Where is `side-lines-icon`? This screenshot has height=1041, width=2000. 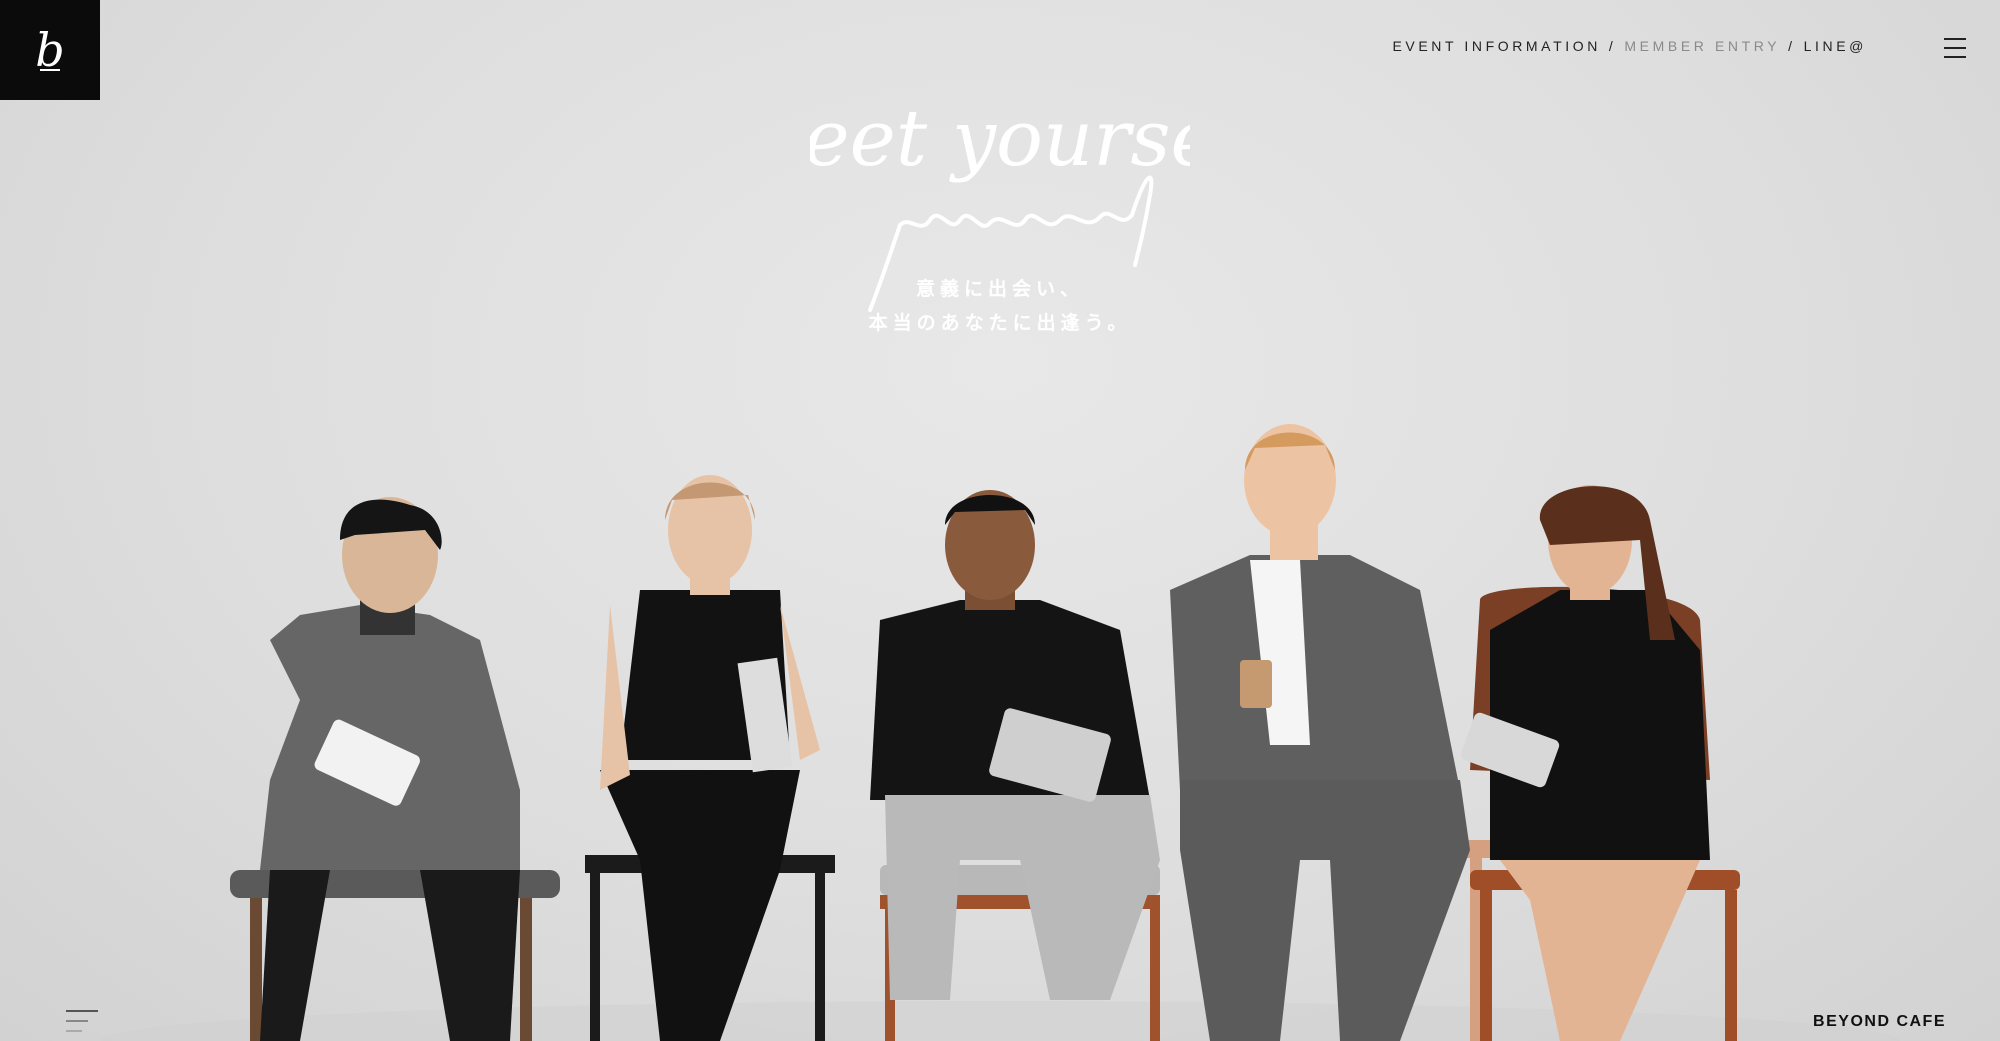 side-lines-icon is located at coordinates (82, 1024).